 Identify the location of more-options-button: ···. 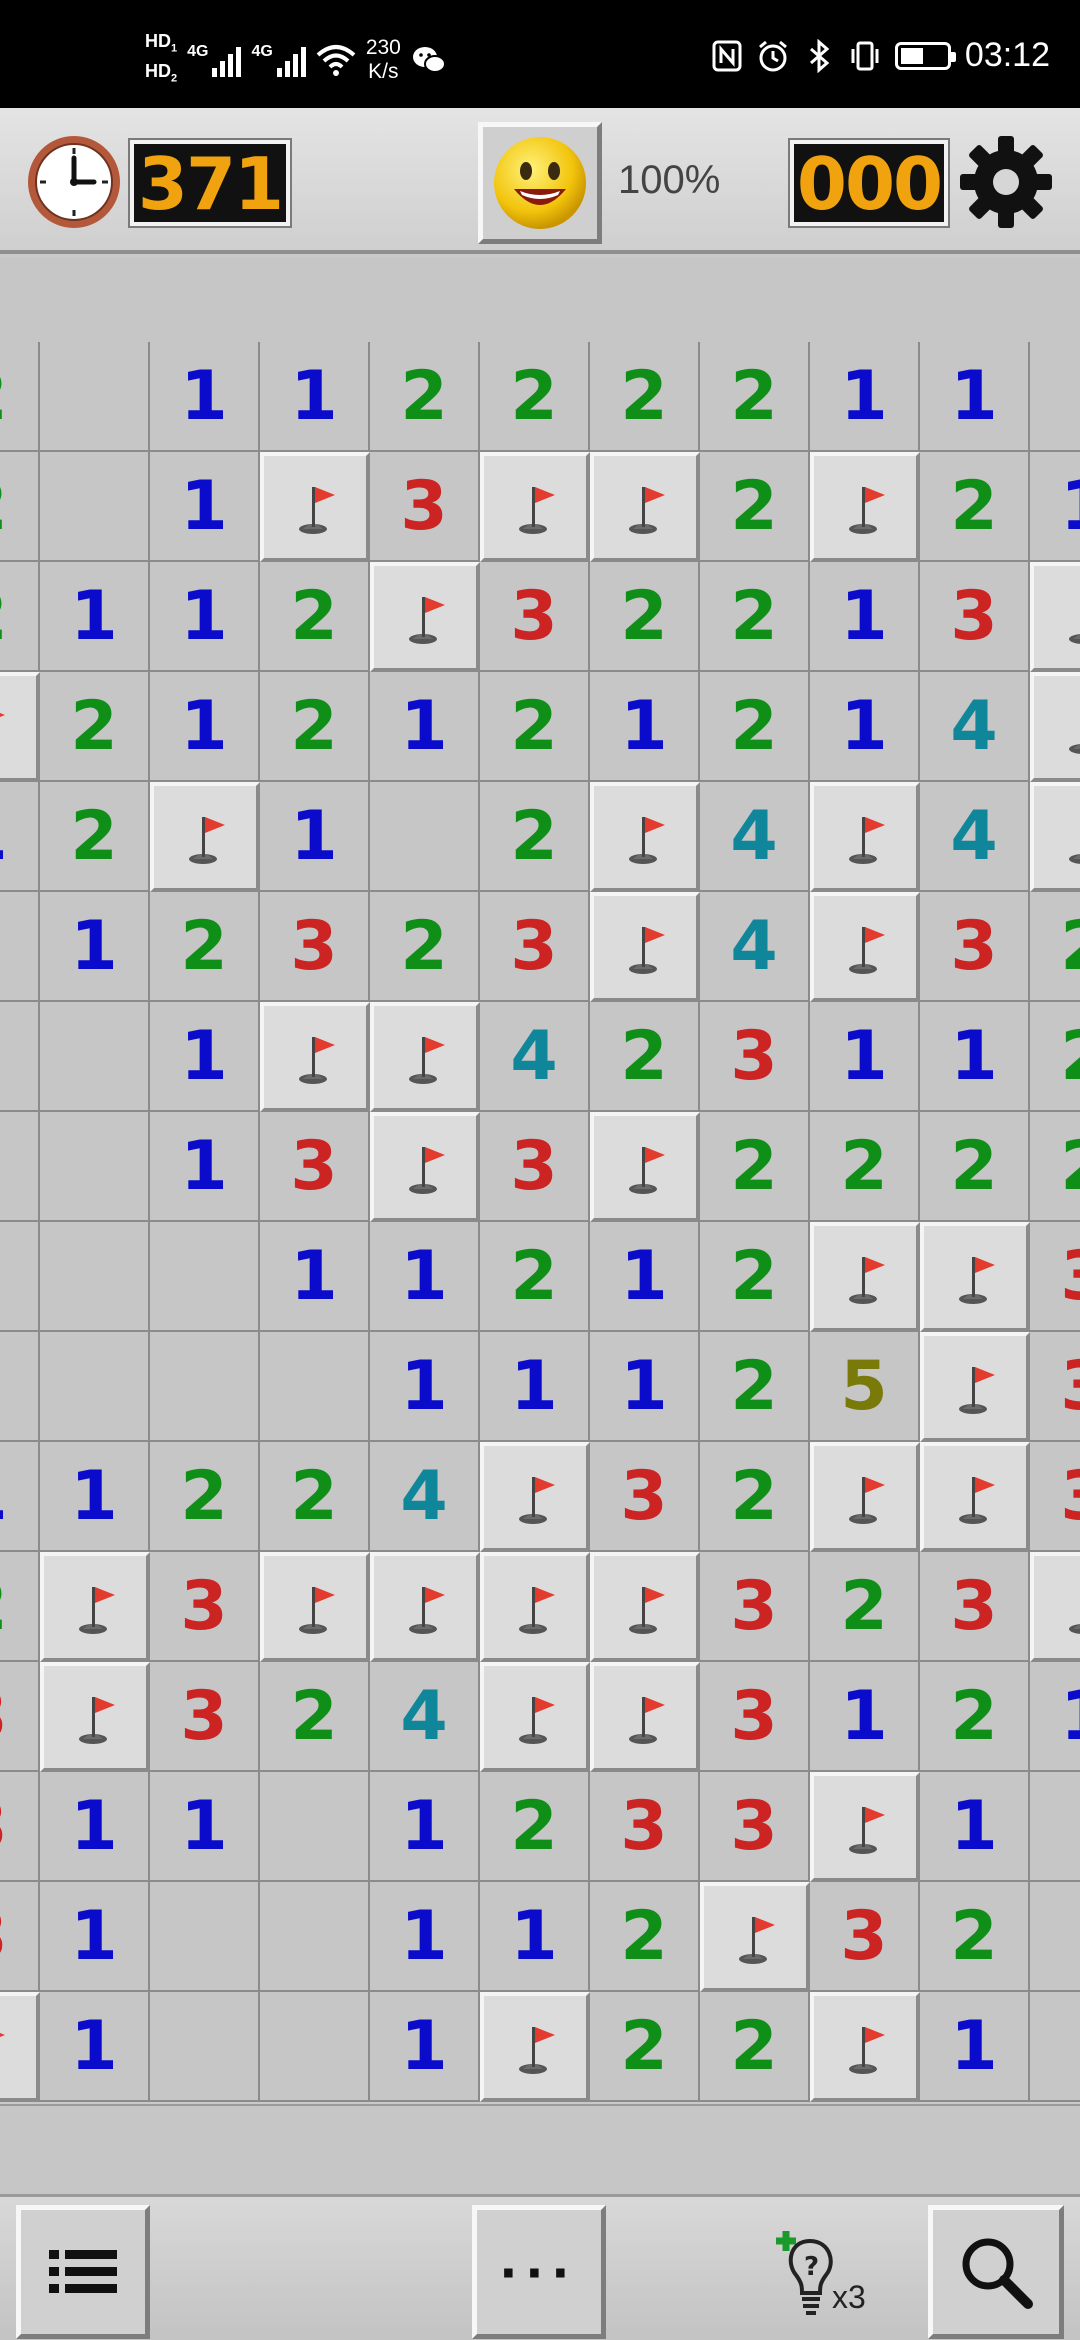
(539, 2272).